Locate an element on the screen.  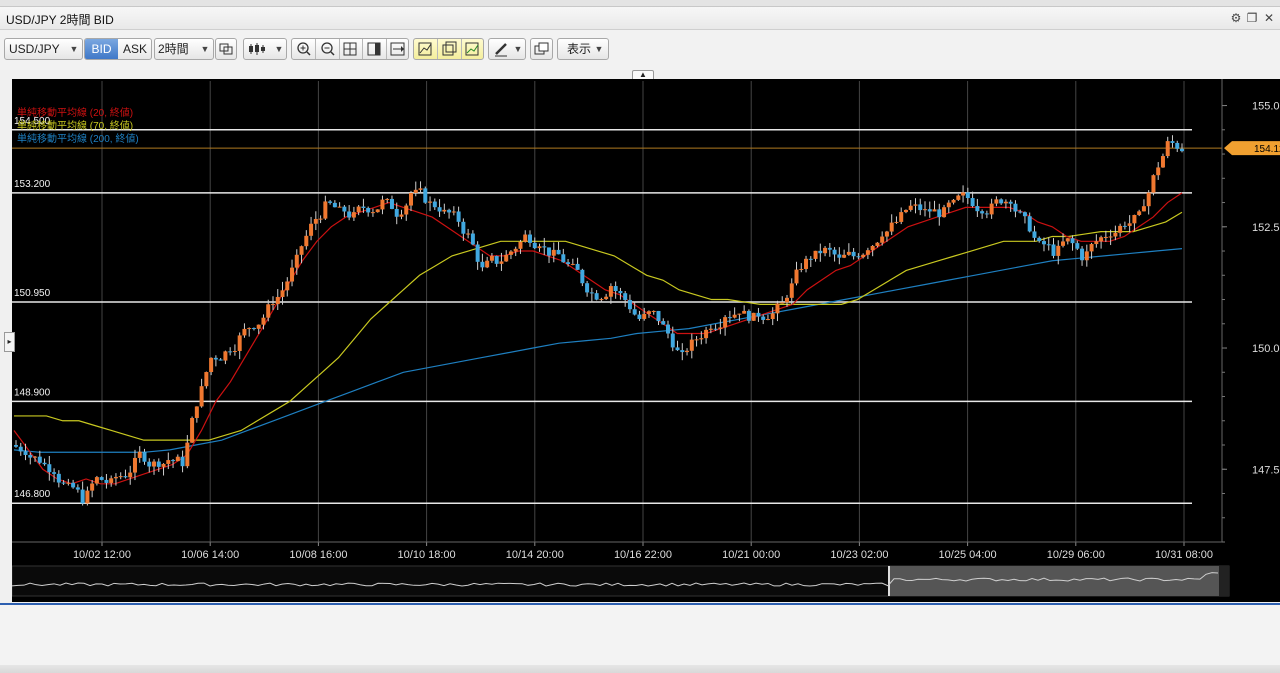
restore-window-icon: ❐ is located at coordinates (1252, 18).